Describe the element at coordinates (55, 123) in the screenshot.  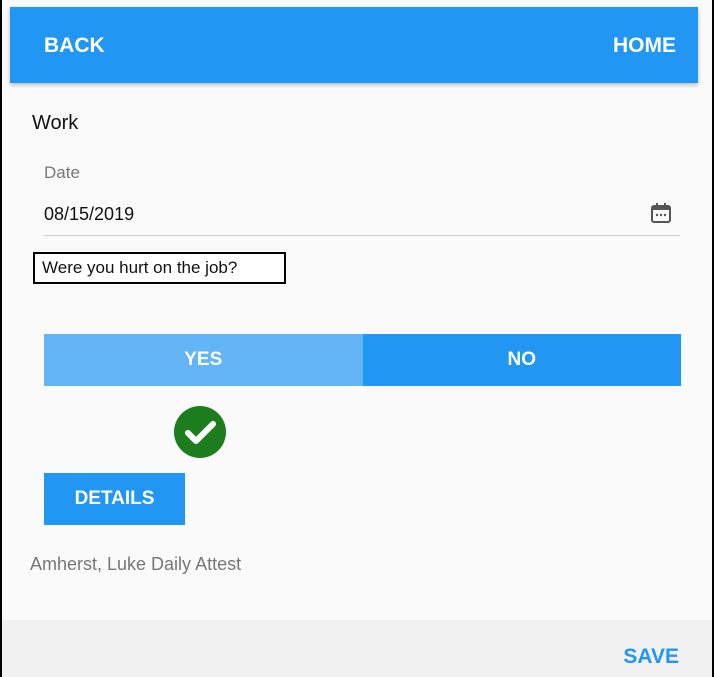
I see `section-title: Work` at that location.